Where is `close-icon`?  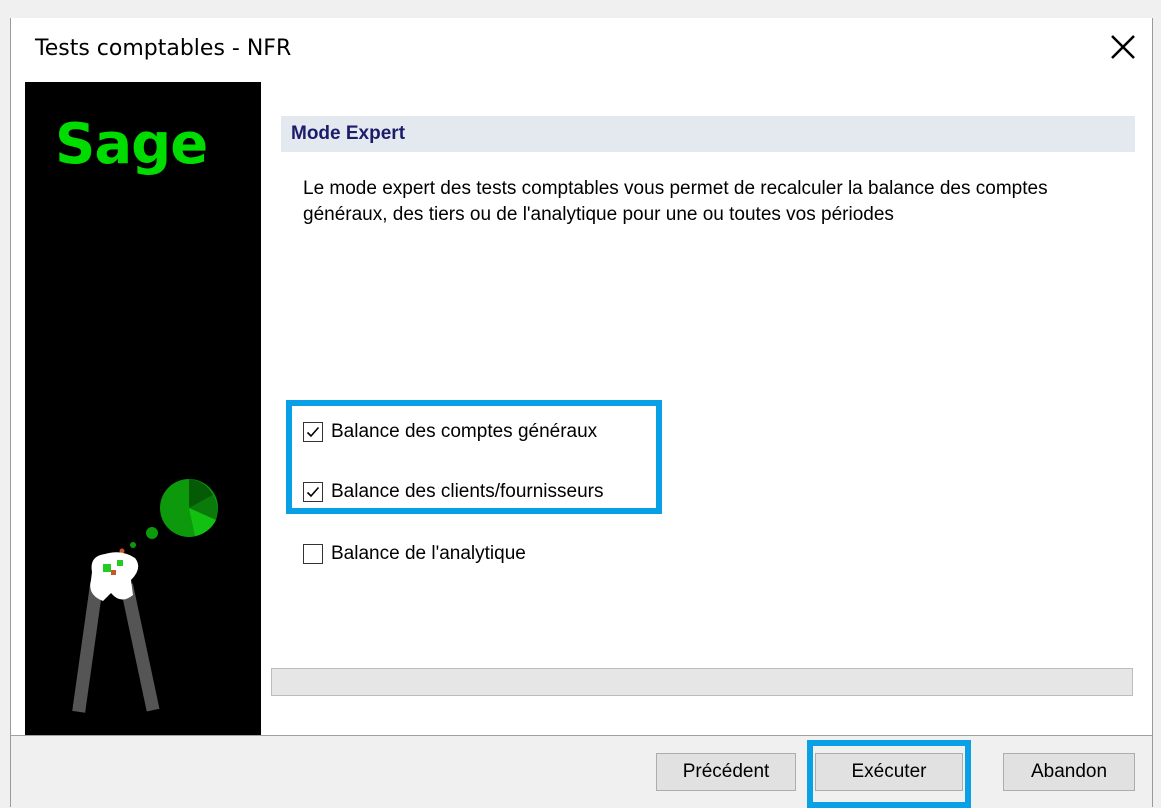 close-icon is located at coordinates (1123, 47).